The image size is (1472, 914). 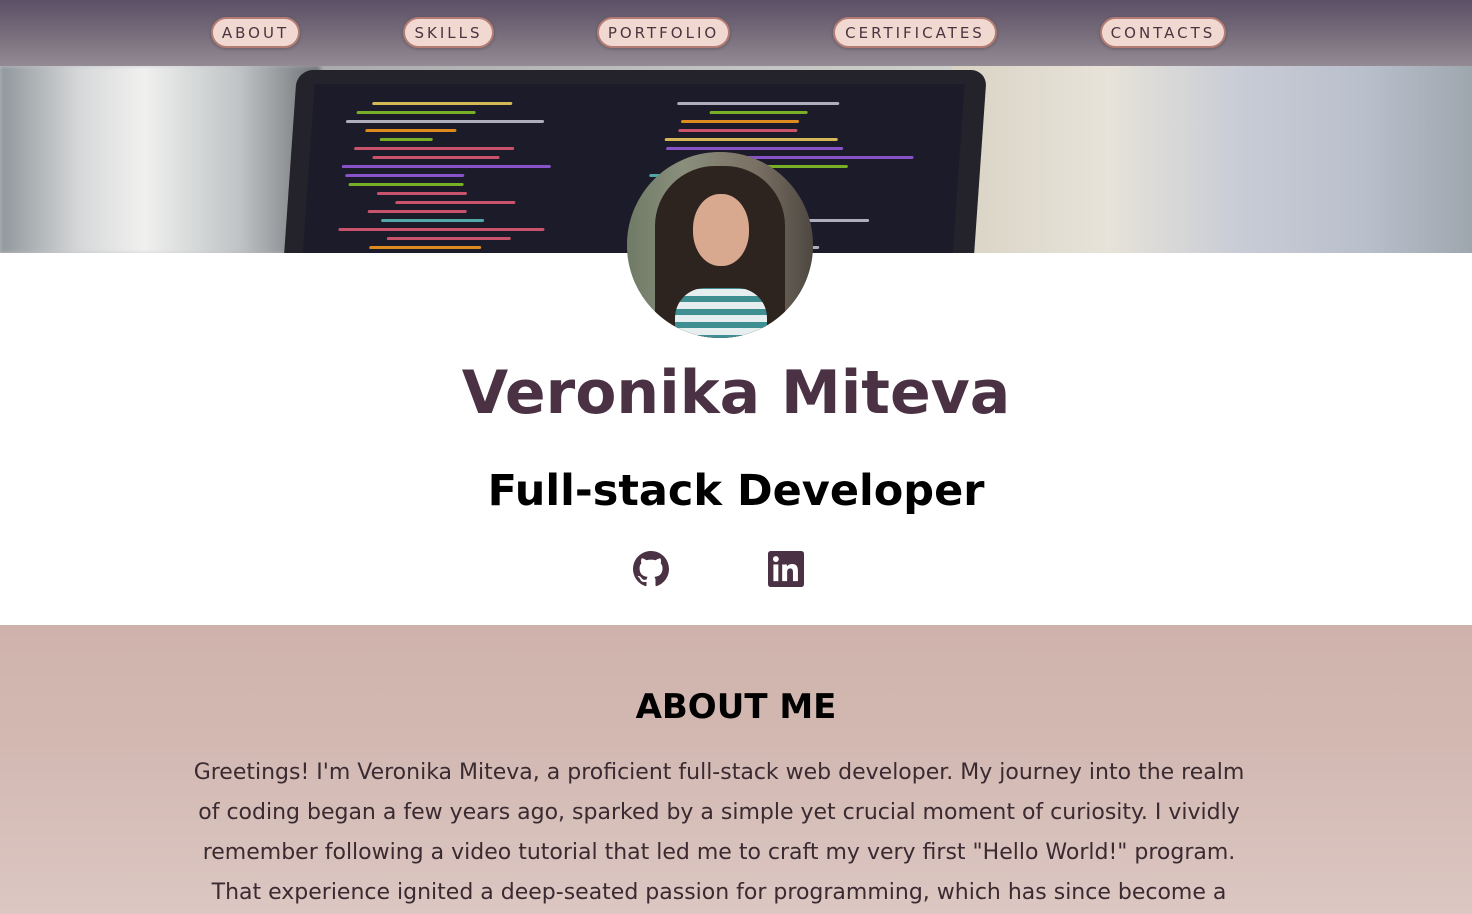 I want to click on nav-contacts-button: CONTACTS, so click(x=1163, y=32).